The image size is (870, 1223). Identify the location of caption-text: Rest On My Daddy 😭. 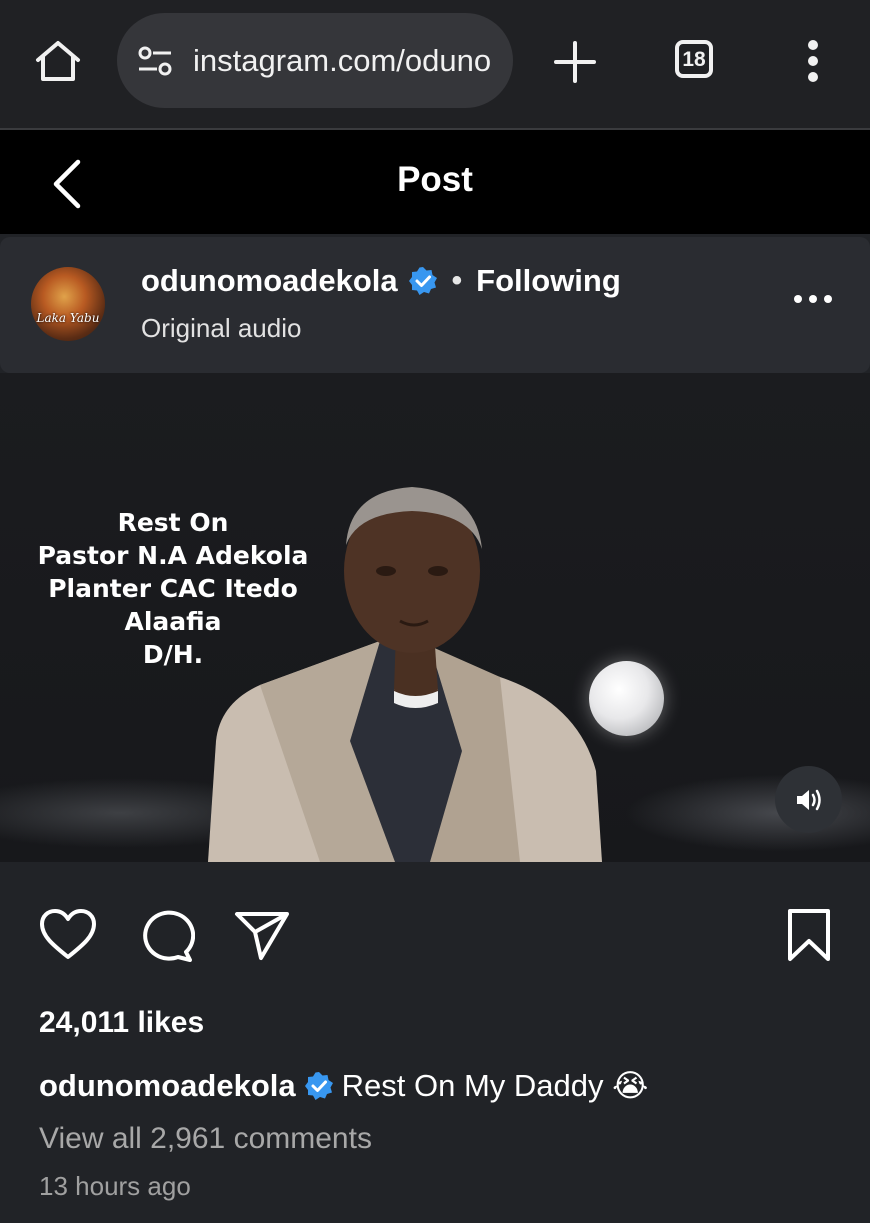
(495, 1085).